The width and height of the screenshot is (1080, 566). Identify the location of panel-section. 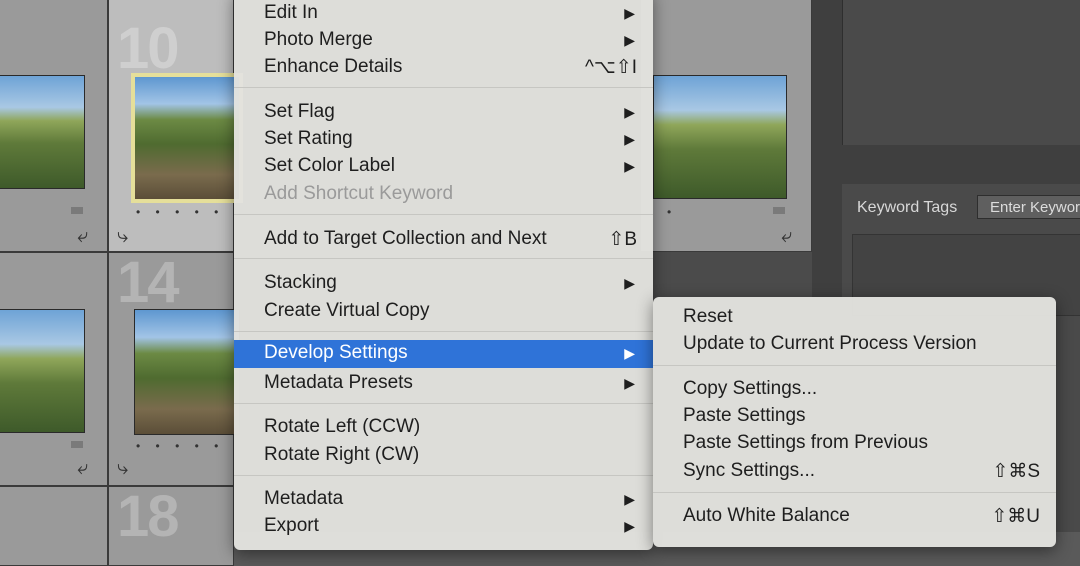
(961, 72).